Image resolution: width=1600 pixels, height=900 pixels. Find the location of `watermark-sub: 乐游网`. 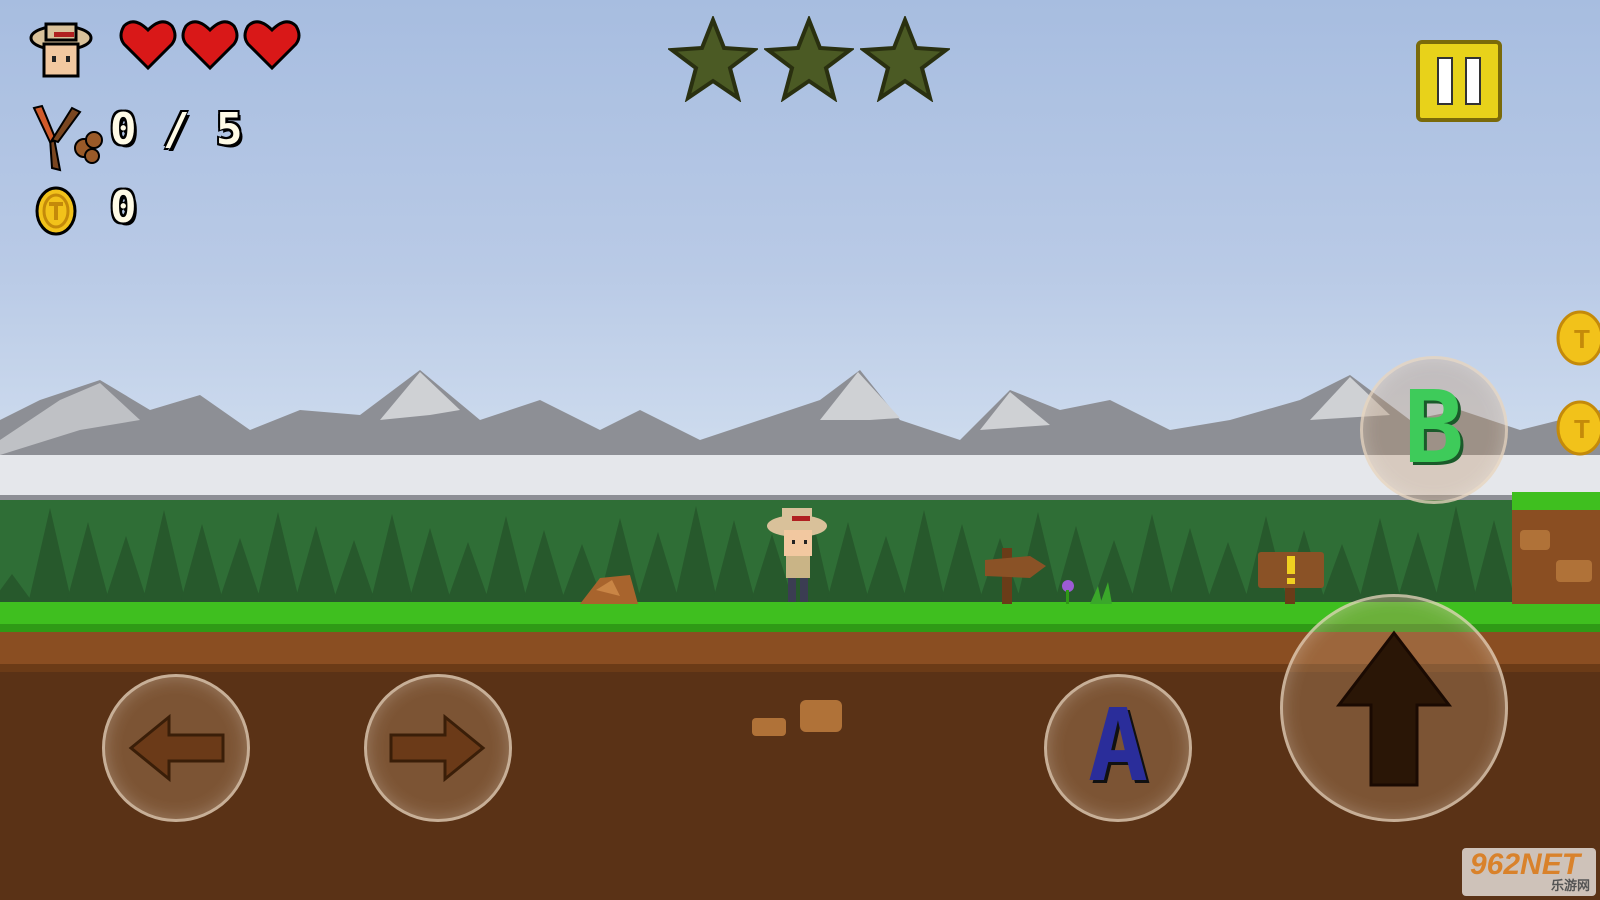

watermark-sub: 乐游网 is located at coordinates (1570, 885).